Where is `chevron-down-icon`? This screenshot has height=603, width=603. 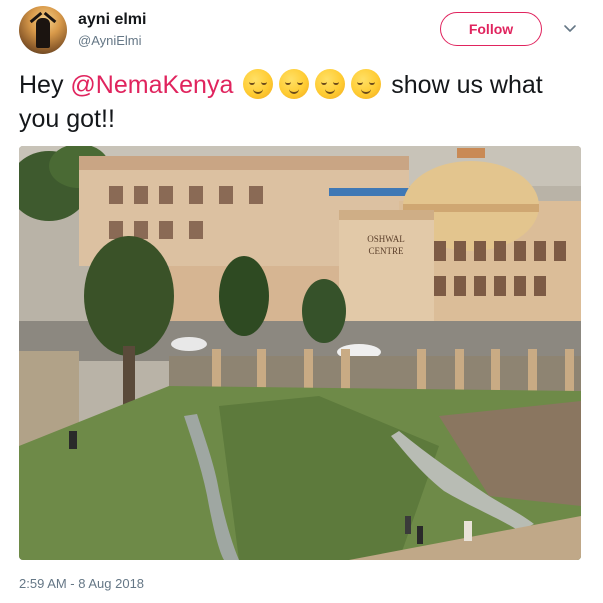
chevron-down-icon is located at coordinates (570, 29).